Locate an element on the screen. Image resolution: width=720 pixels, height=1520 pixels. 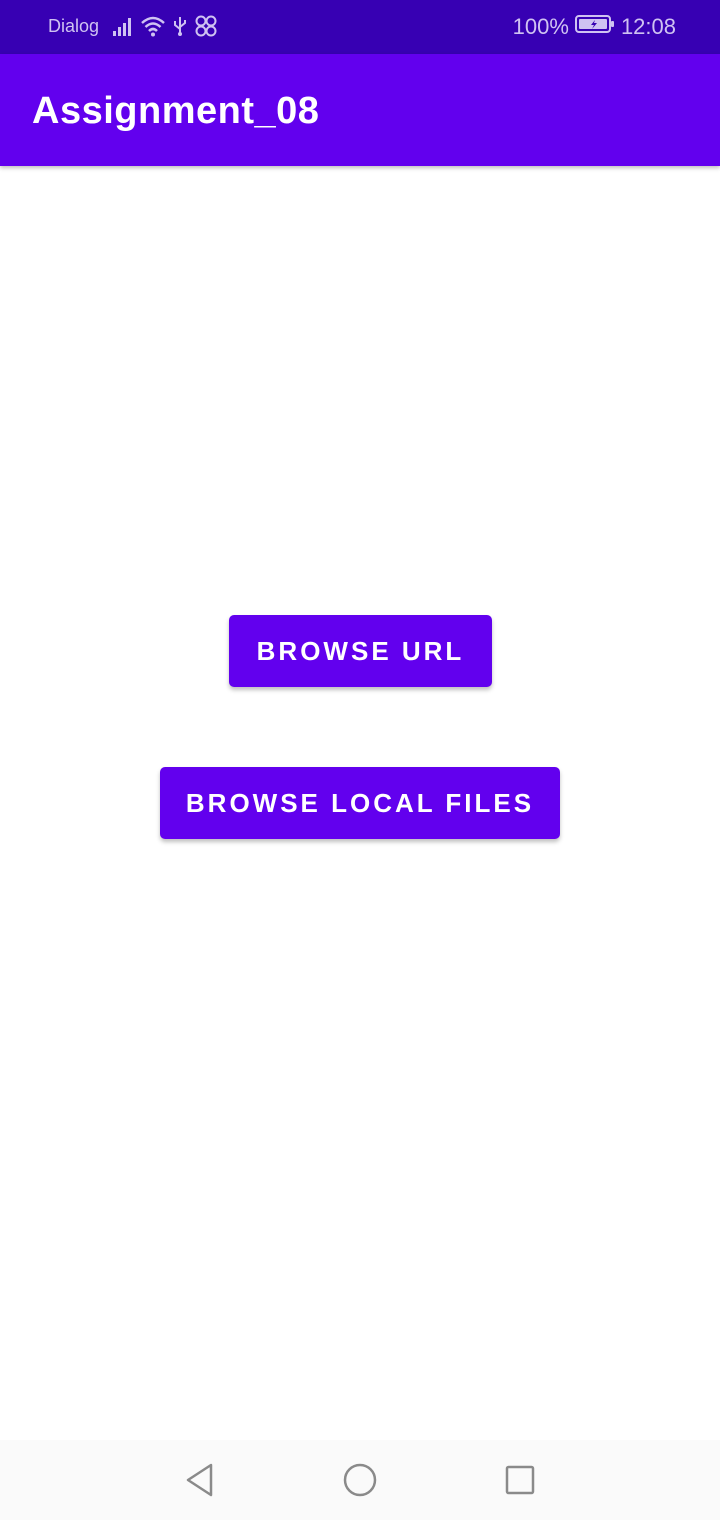
wifi-icon is located at coordinates (153, 28).